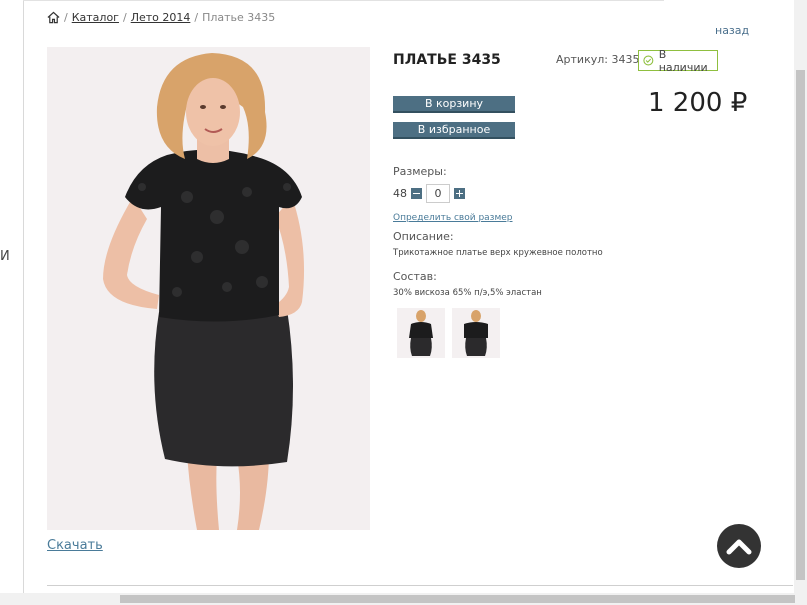  I want to click on horizontal-scrollbar, so click(403, 599).